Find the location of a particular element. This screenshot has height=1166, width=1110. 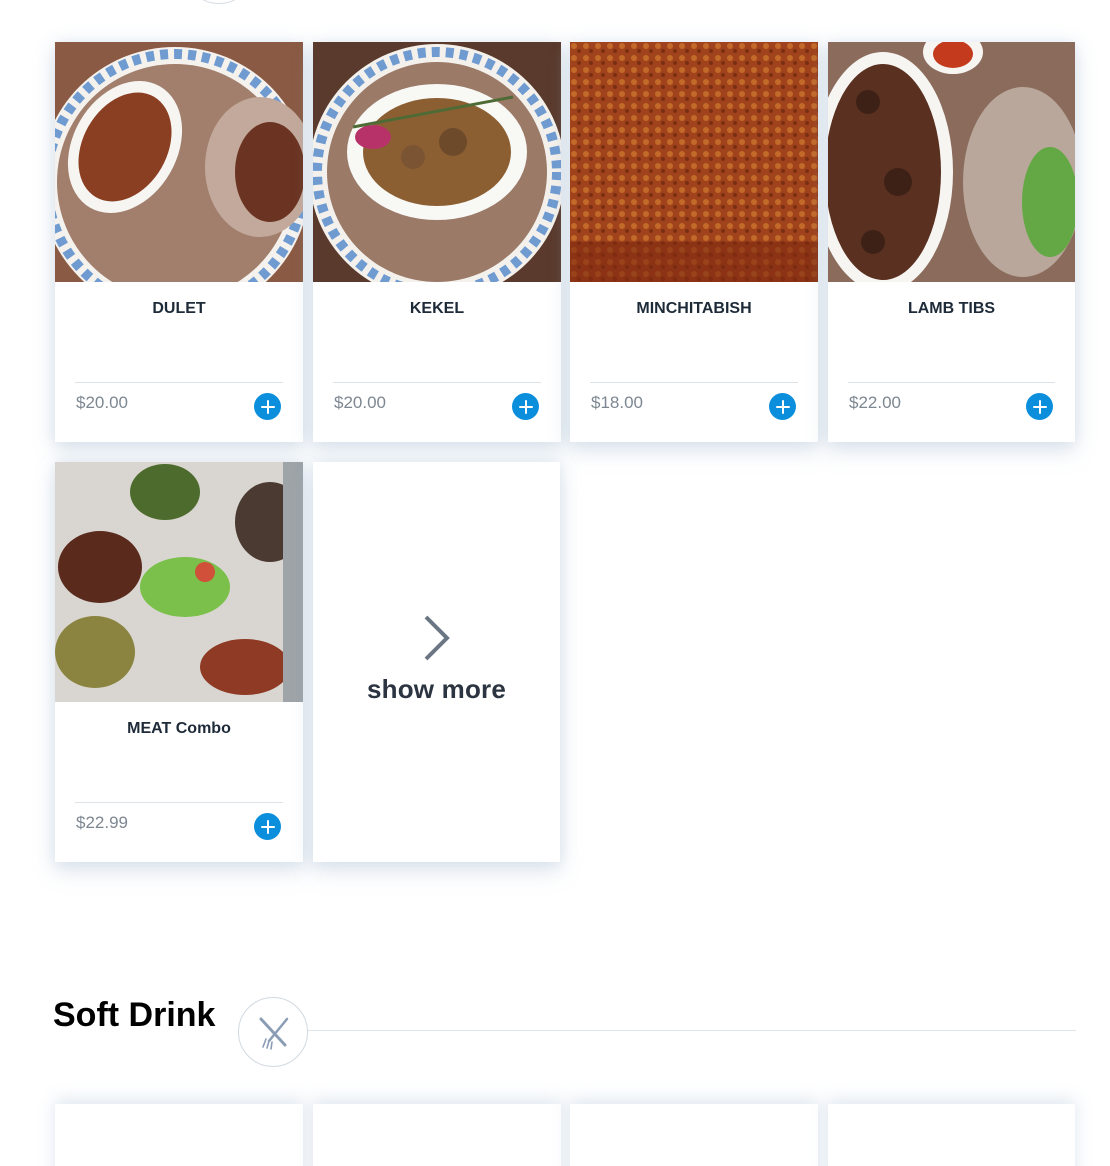

menu-item-name: KEKEL is located at coordinates (437, 308).